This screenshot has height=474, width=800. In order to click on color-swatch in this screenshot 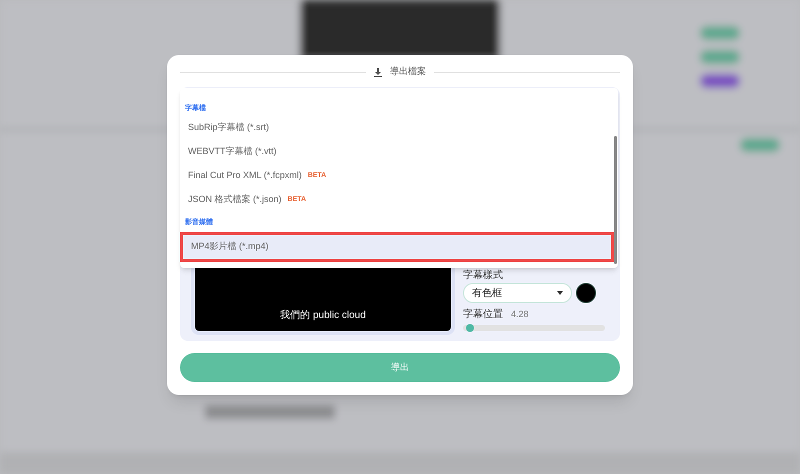, I will do `click(586, 293)`.